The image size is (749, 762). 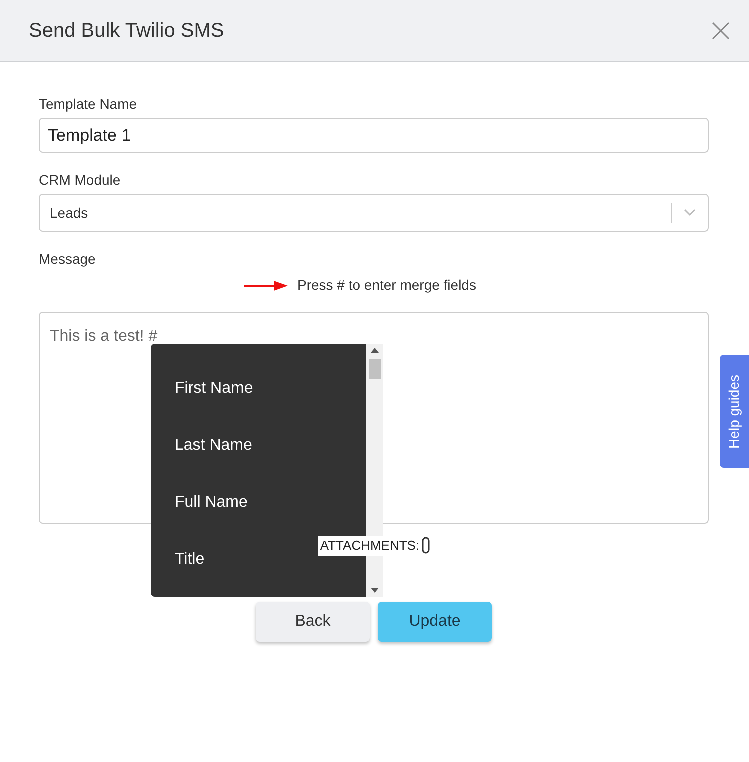 I want to click on scroll-down-icon, so click(x=374, y=590).